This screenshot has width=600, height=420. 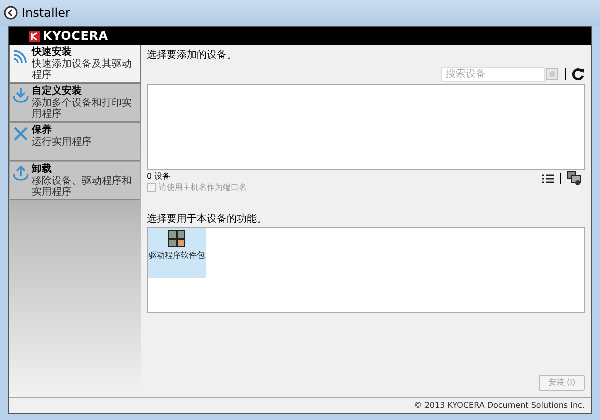 What do you see at coordinates (75, 181) in the screenshot?
I see `sidebar-item: 卸载 移除设备、驱动程序和实用程序` at bounding box center [75, 181].